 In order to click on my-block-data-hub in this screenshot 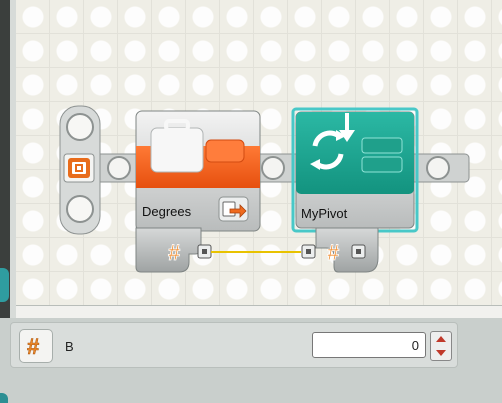, I will do `click(347, 250)`.